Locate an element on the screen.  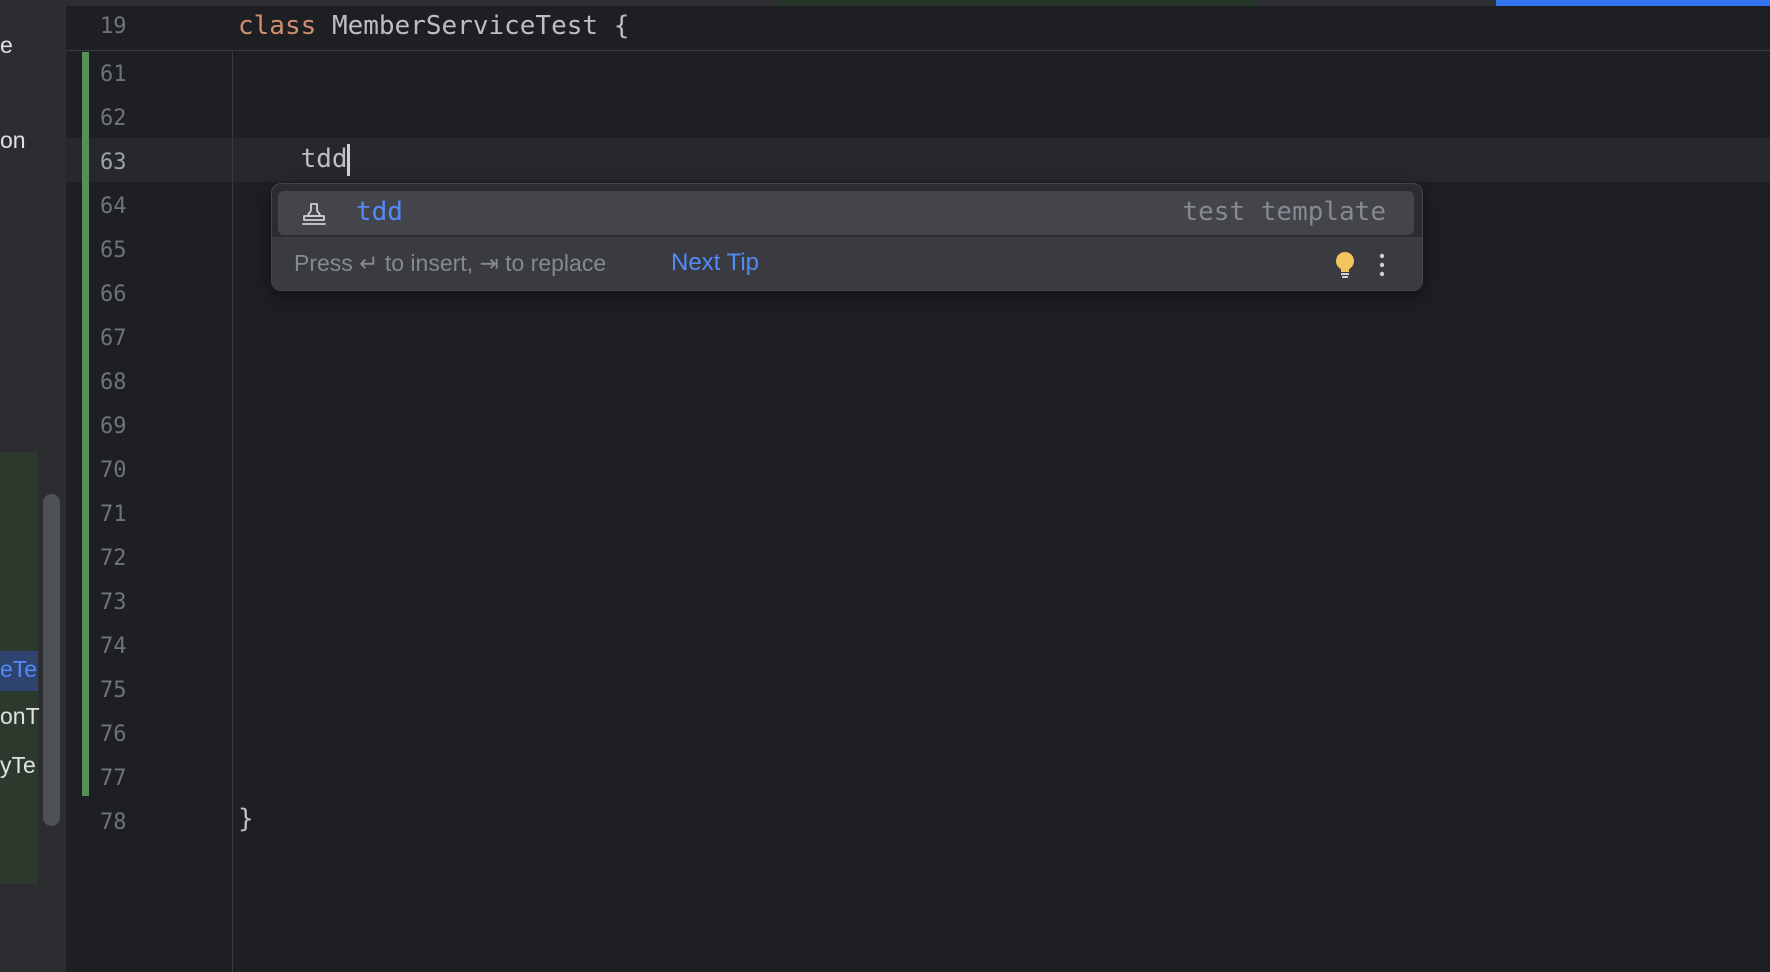
line-number: 61 is located at coordinates (113, 74).